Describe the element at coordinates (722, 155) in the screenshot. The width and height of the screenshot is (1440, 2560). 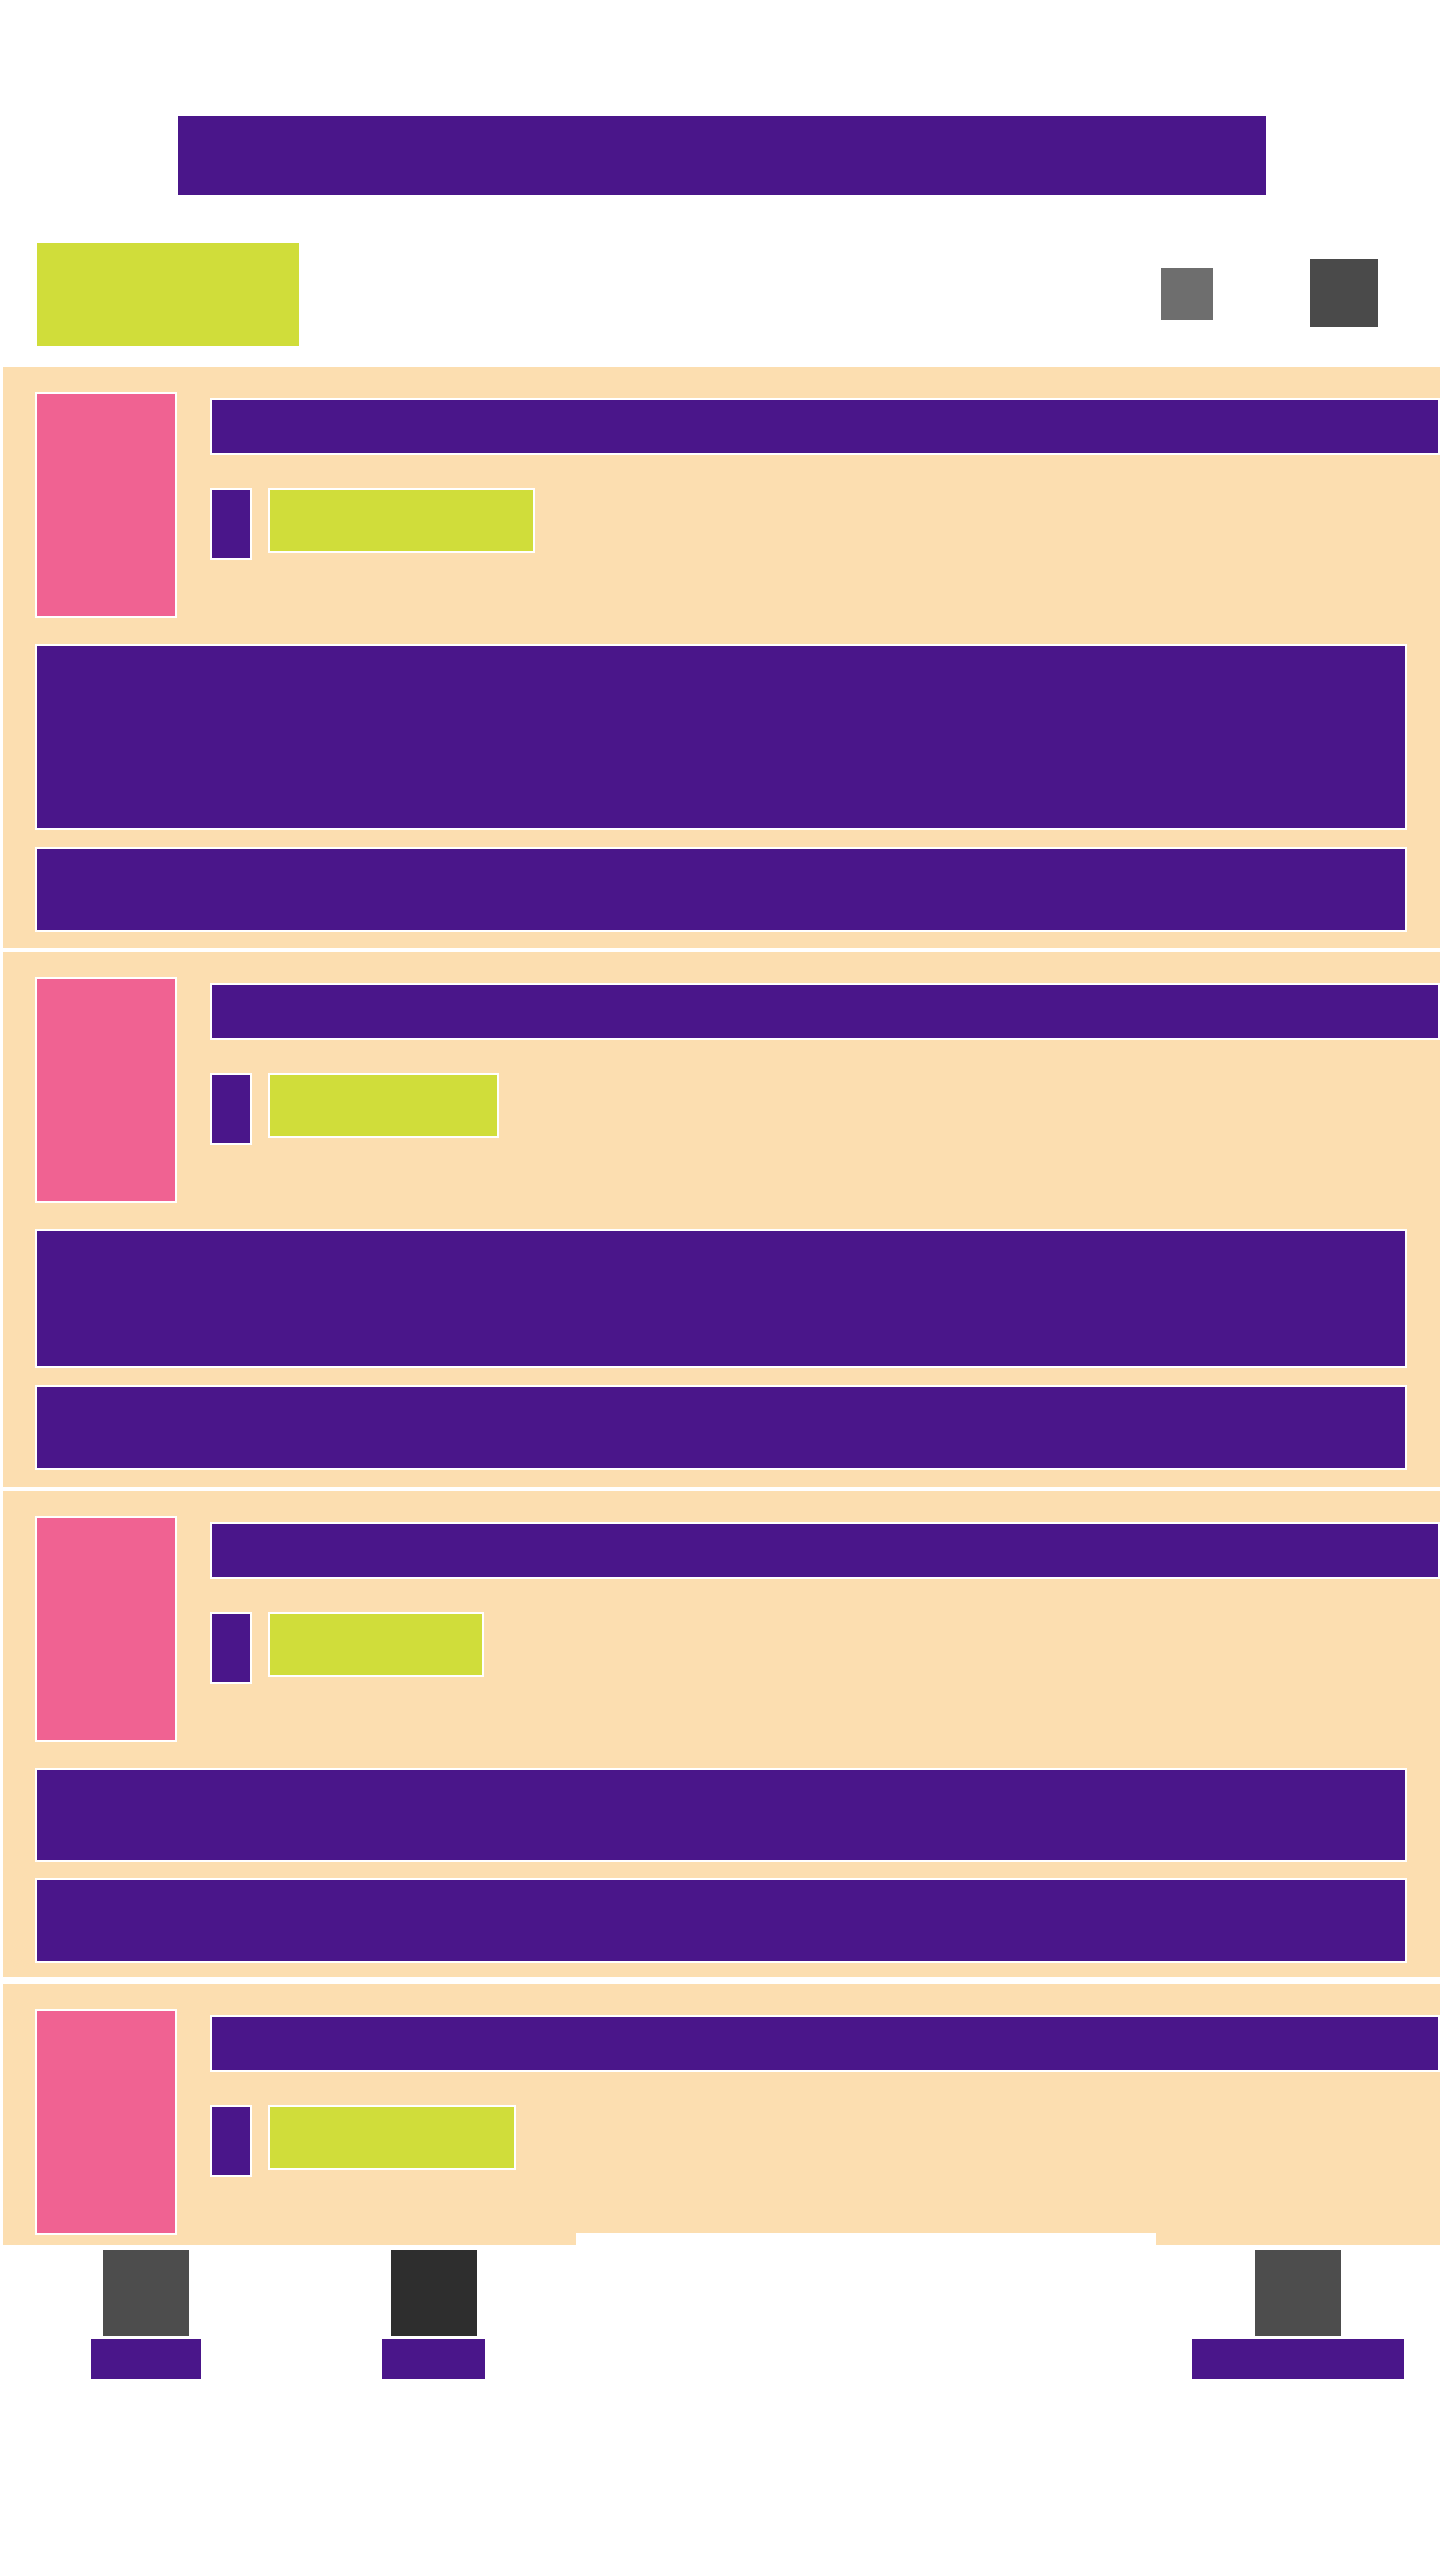
I see `page-title` at that location.